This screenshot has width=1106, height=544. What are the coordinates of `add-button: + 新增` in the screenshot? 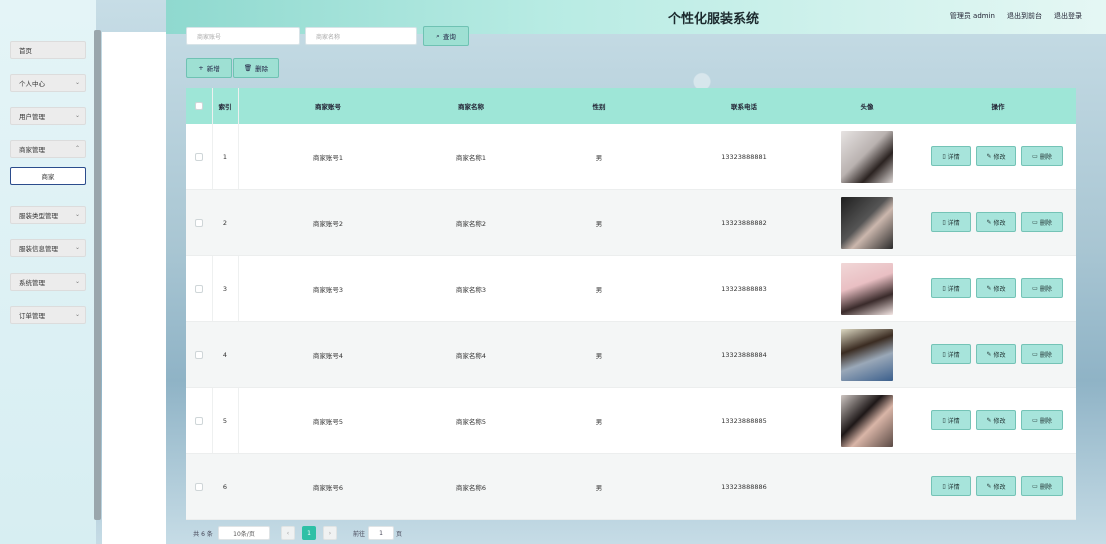 It's located at (209, 68).